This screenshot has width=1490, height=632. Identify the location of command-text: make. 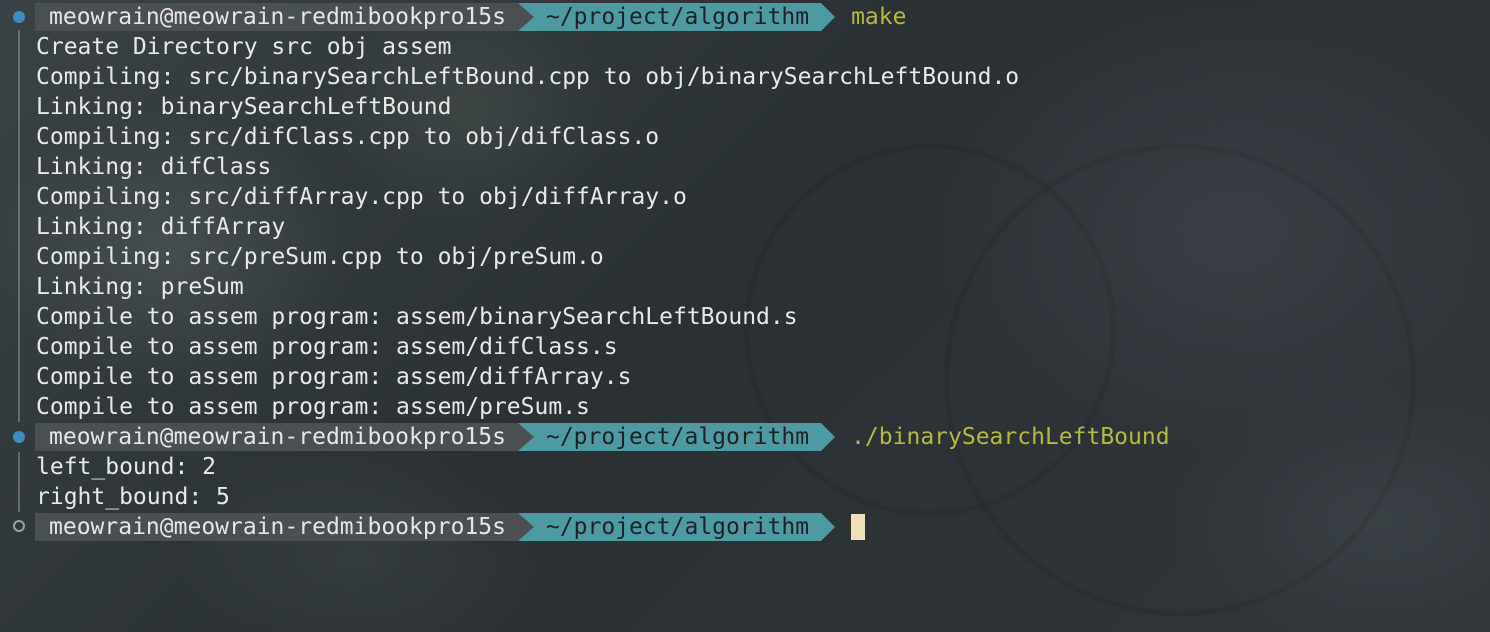
(879, 17).